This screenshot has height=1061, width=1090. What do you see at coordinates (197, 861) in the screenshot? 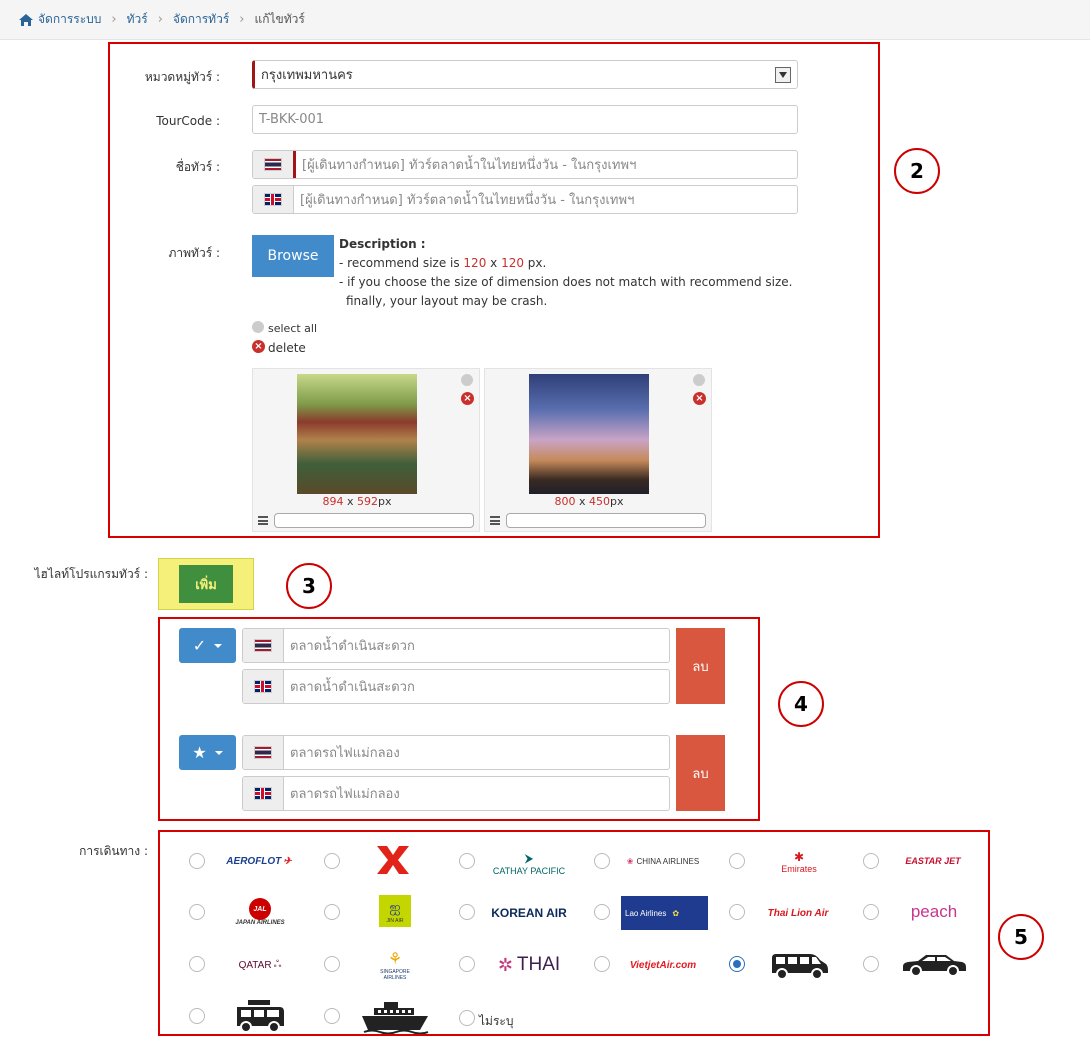
I see `travel-radio-aeroflot` at bounding box center [197, 861].